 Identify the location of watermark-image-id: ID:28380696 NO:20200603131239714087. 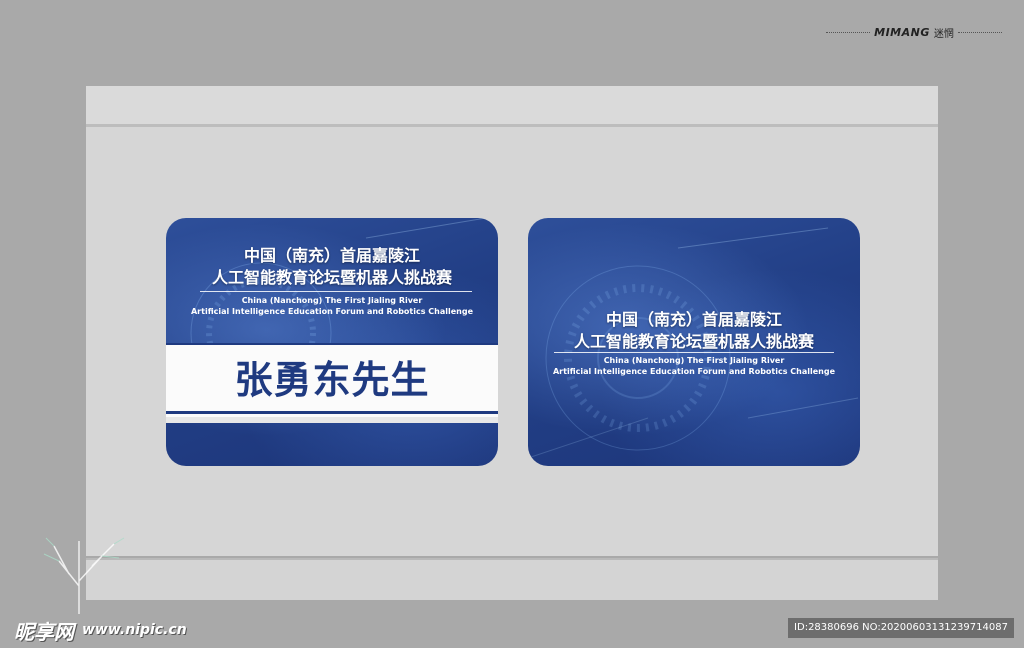
(901, 628).